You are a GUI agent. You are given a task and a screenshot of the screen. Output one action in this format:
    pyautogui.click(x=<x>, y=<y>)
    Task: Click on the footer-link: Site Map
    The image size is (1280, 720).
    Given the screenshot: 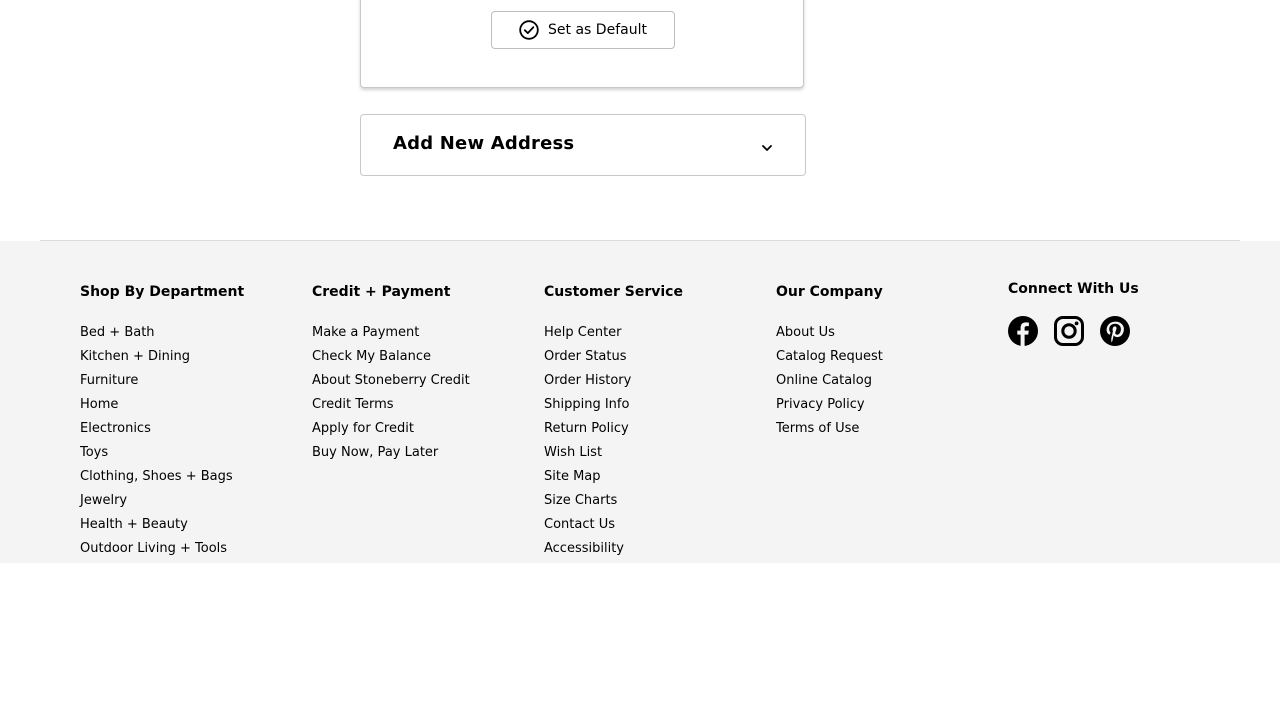 What is the action you would take?
    pyautogui.click(x=572, y=476)
    